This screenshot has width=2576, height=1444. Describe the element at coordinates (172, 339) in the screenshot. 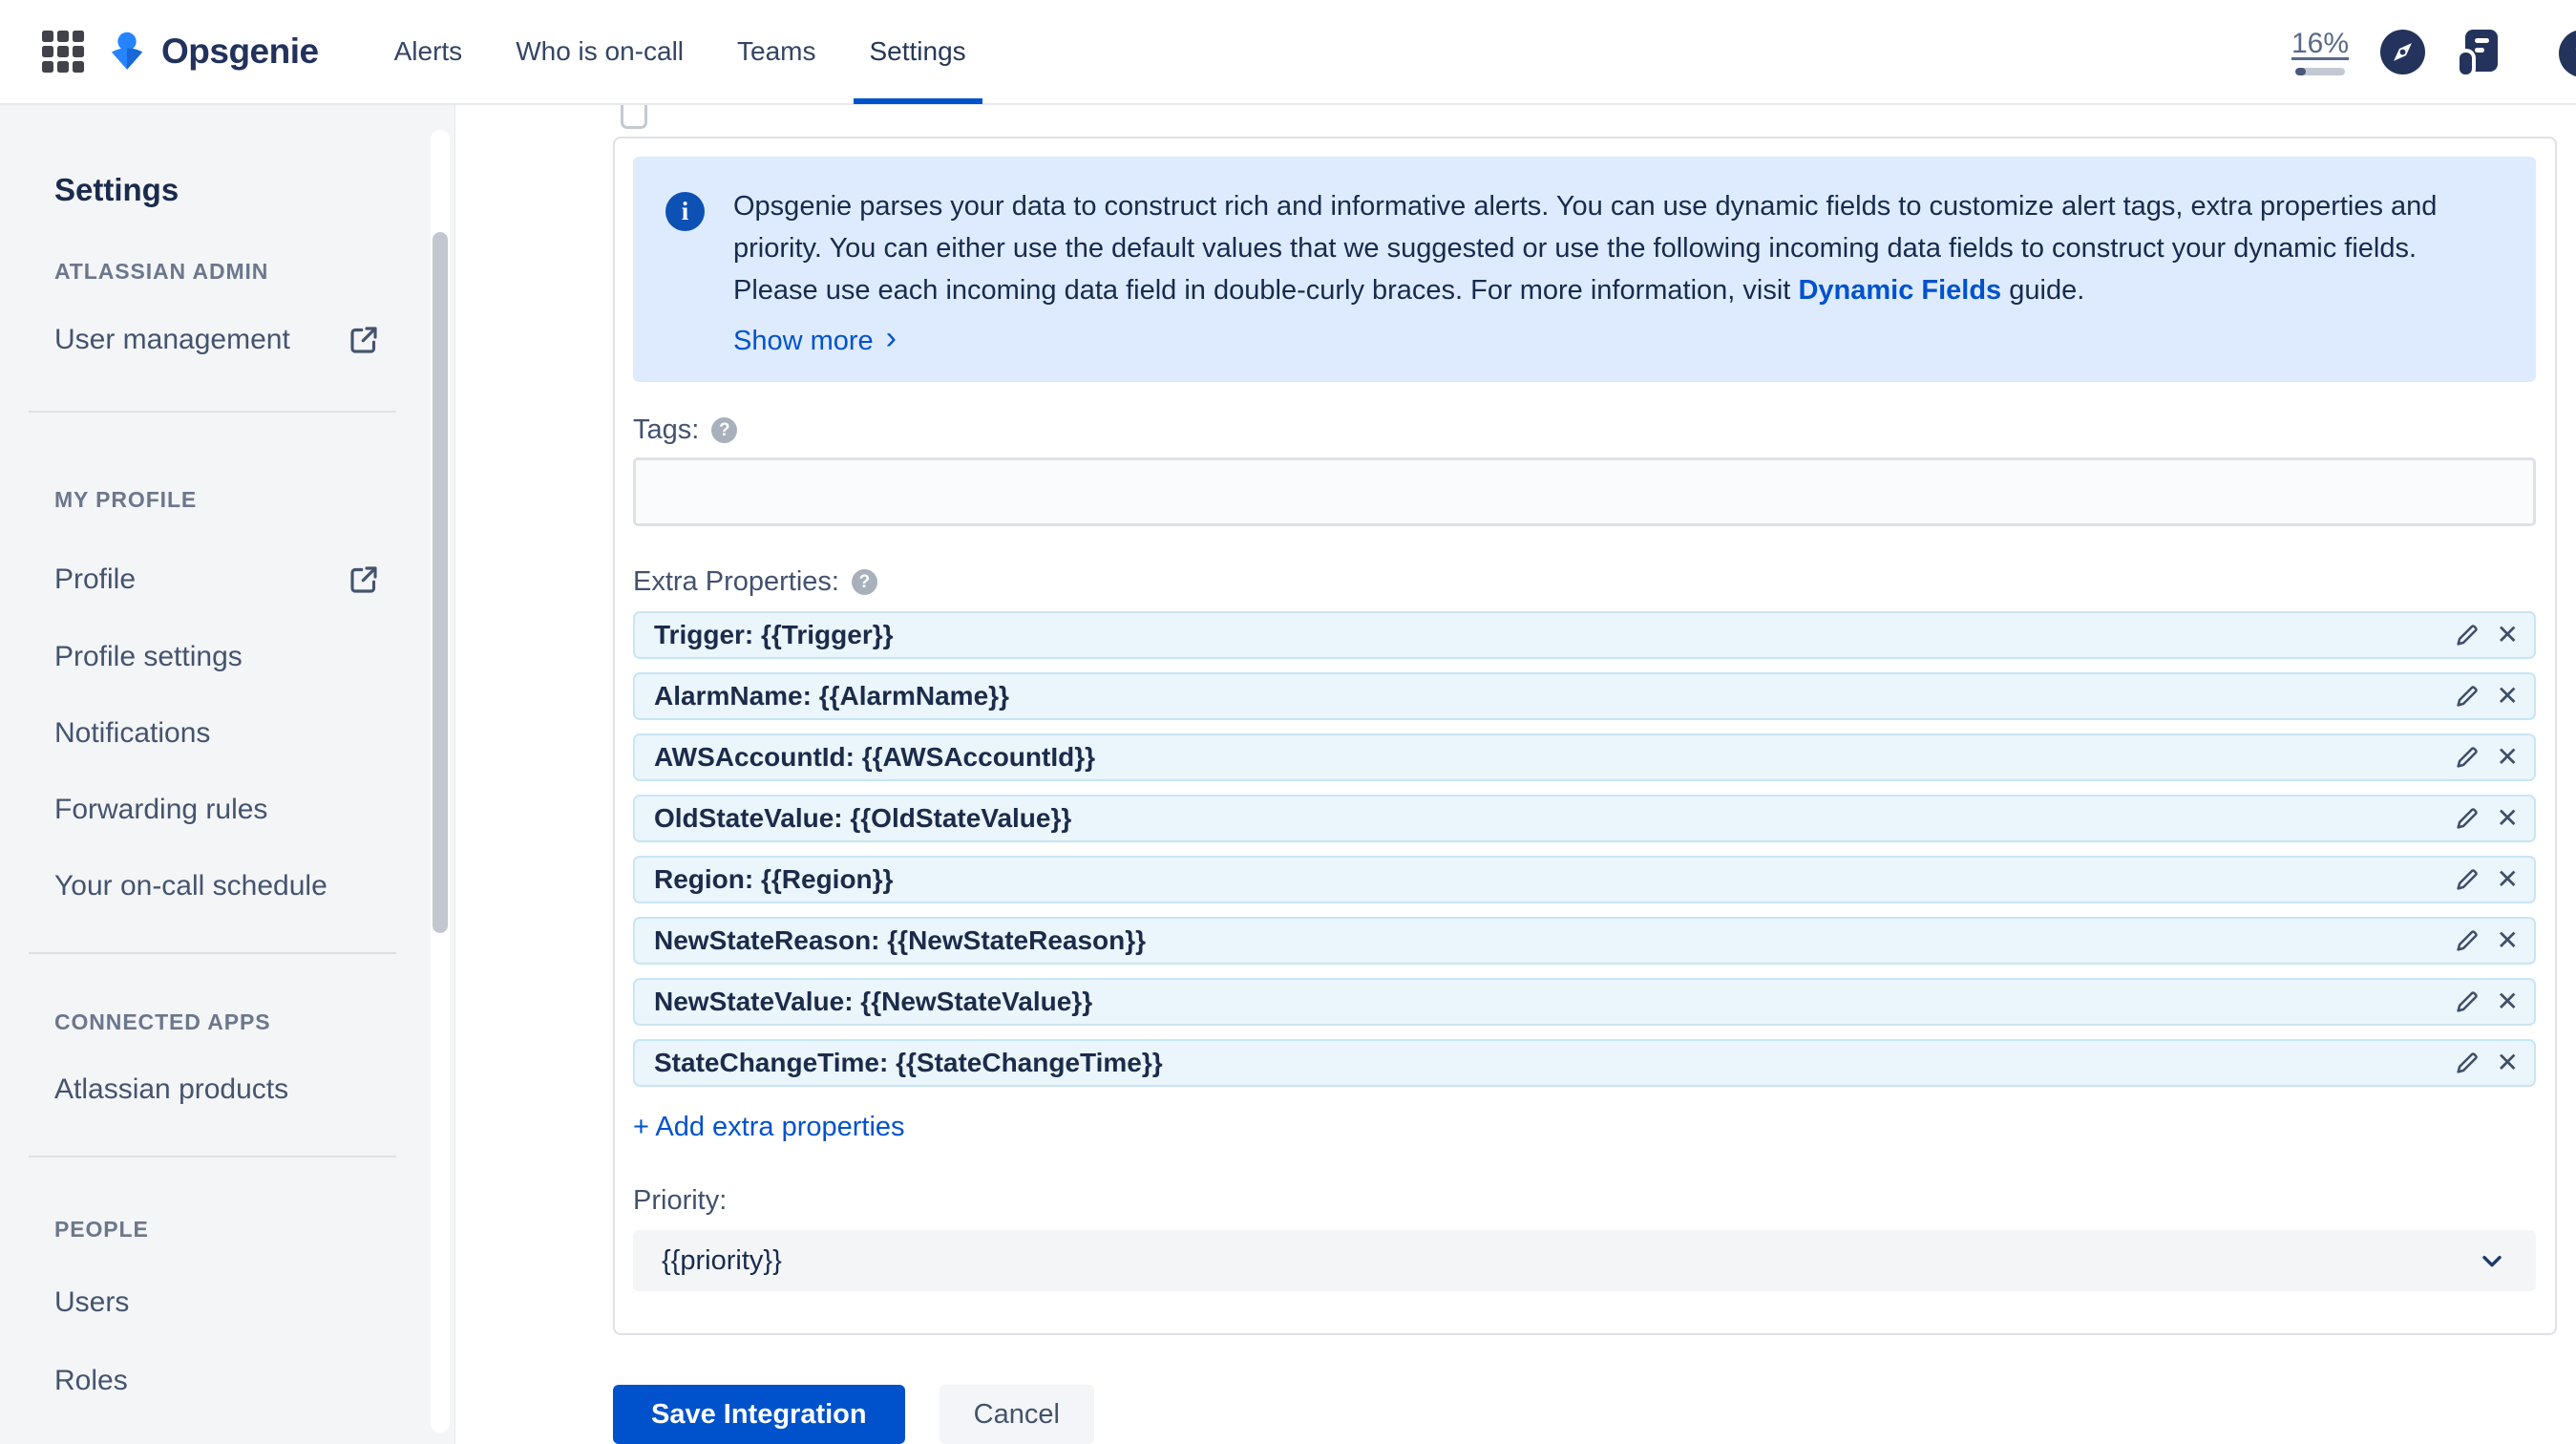

I see `sidebar-item-label: User management` at that location.